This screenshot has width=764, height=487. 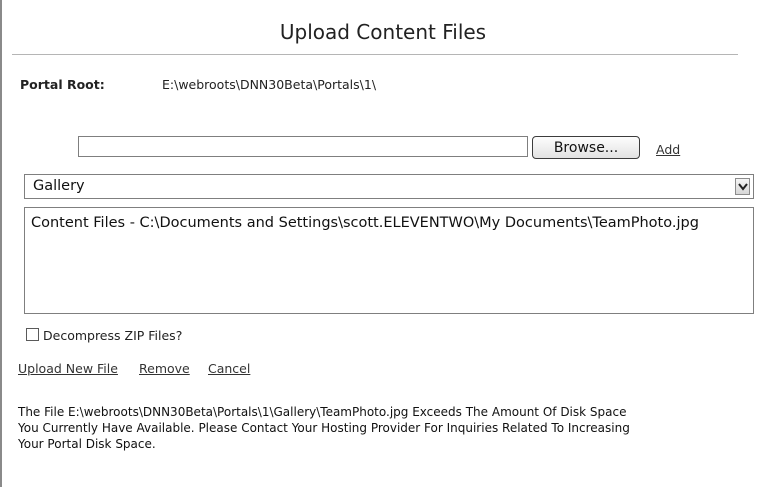 I want to click on title-divider, so click(x=375, y=54).